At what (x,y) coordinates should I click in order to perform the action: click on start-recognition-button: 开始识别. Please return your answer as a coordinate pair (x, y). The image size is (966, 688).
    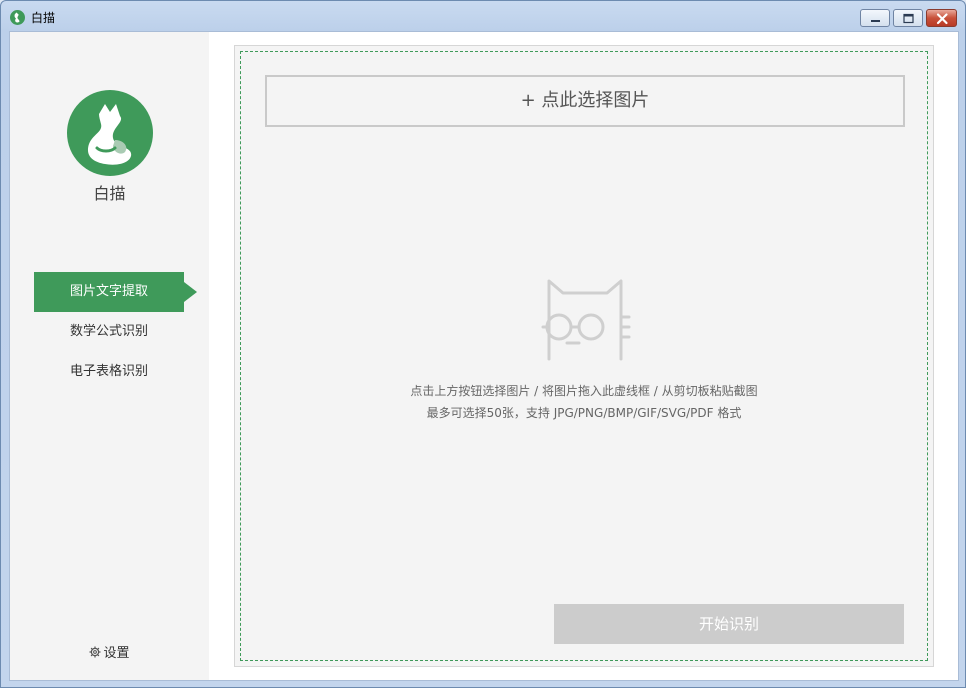
    Looking at the image, I should click on (729, 624).